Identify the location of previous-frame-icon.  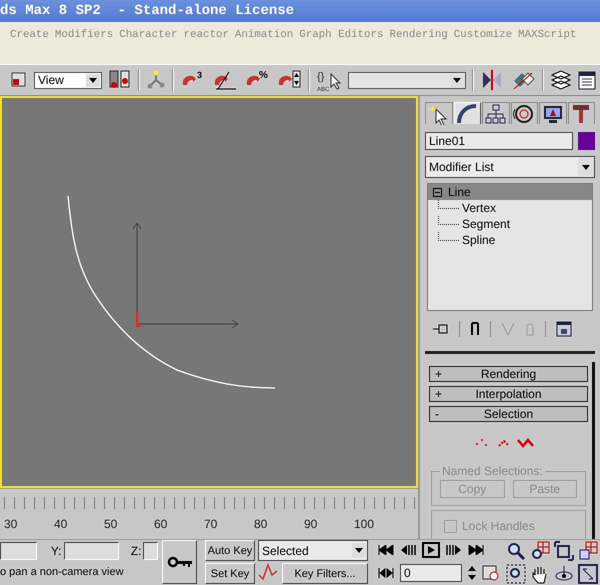
(408, 550).